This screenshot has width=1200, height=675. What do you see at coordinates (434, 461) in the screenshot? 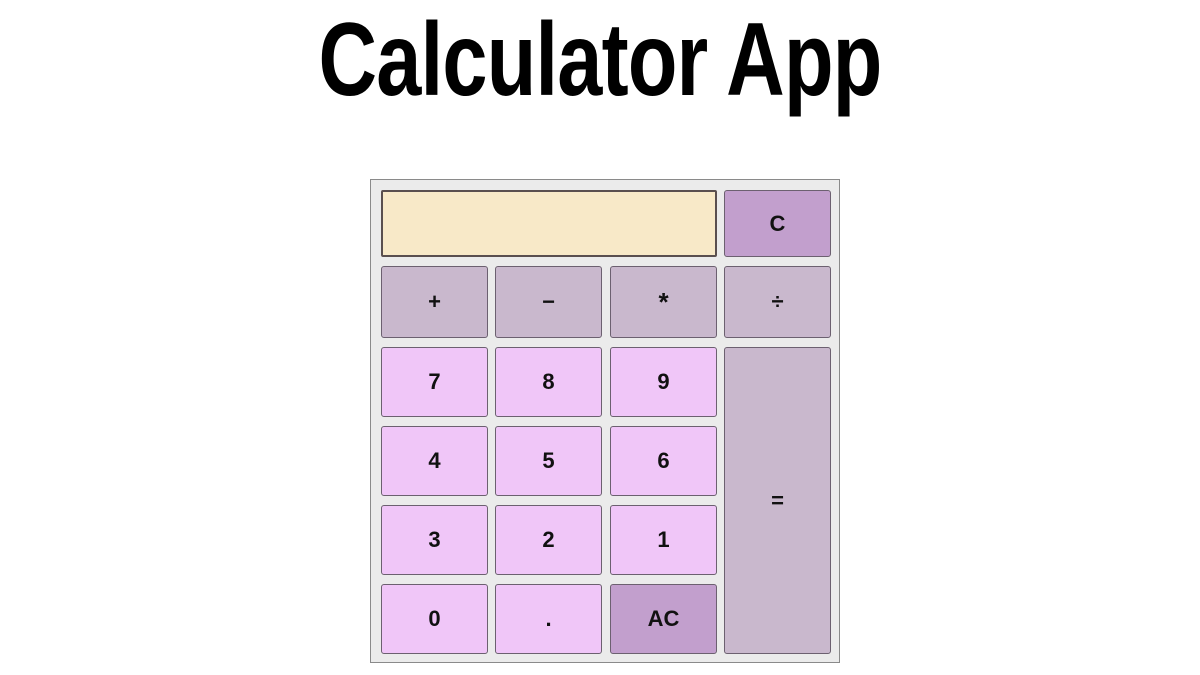
I see `digit-4-button: 4` at bounding box center [434, 461].